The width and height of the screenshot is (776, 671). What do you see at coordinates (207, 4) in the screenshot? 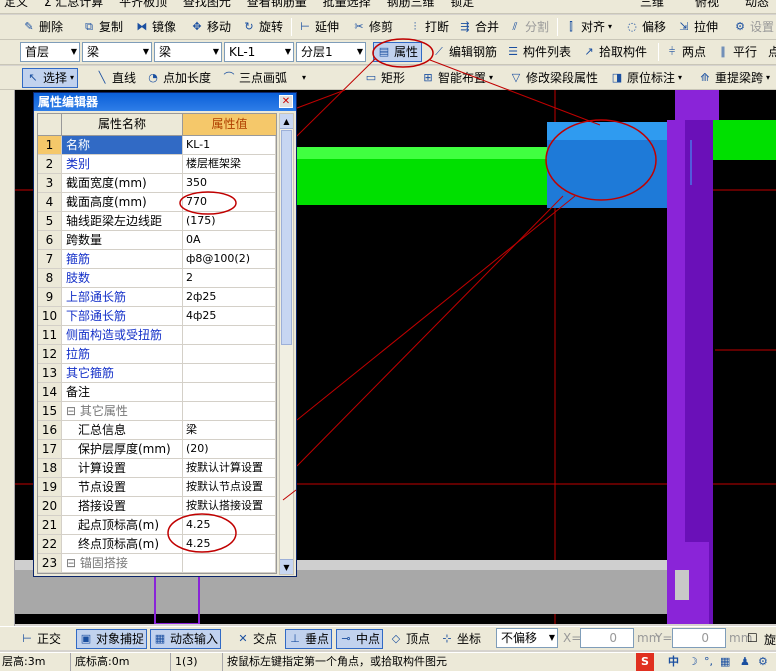
I see `find-element-button: 查找图元` at bounding box center [207, 4].